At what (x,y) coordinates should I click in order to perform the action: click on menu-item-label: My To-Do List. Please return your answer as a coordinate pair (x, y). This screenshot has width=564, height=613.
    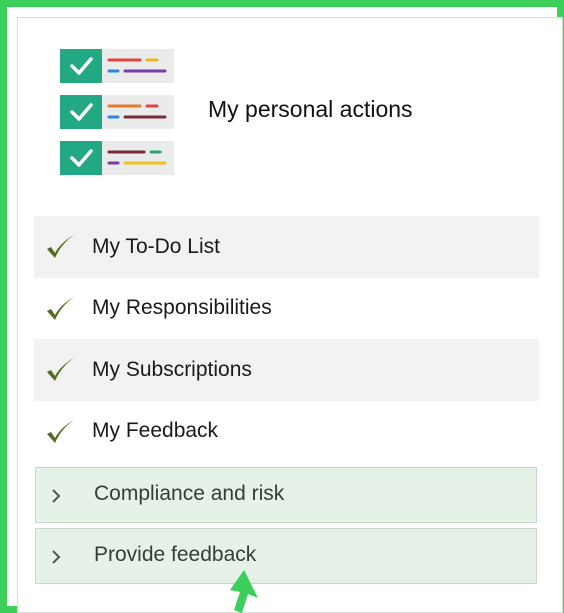
    Looking at the image, I should click on (156, 246).